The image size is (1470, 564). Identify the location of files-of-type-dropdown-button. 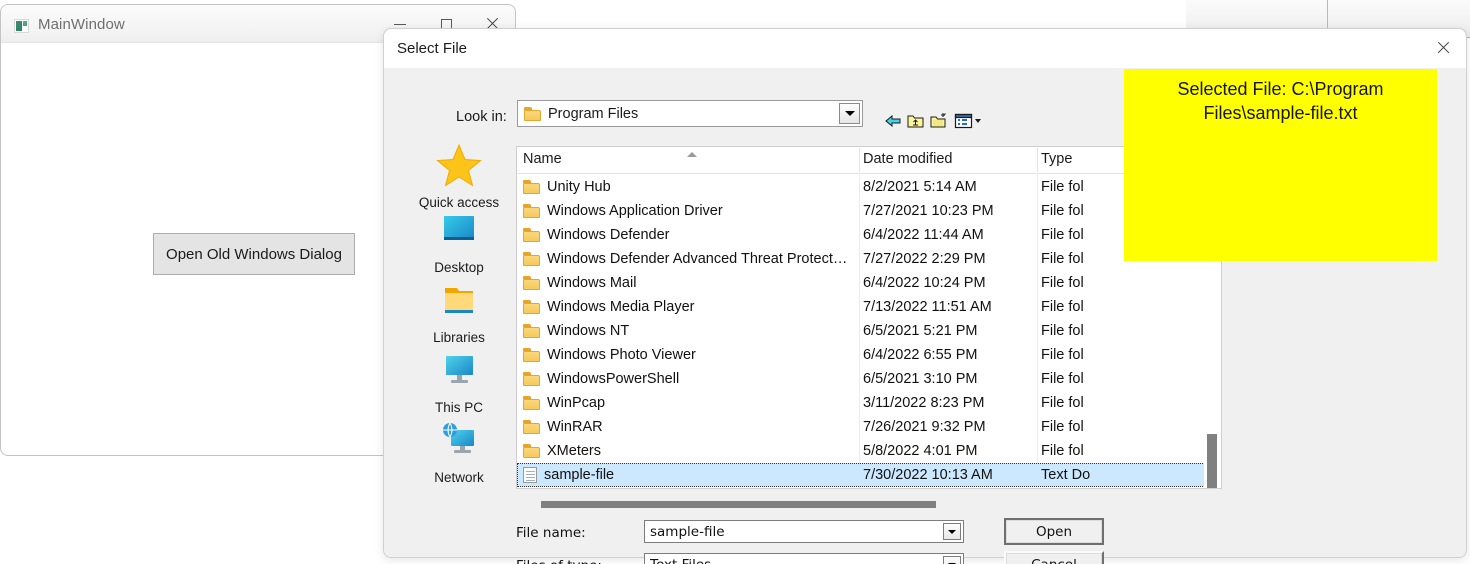
(952, 560).